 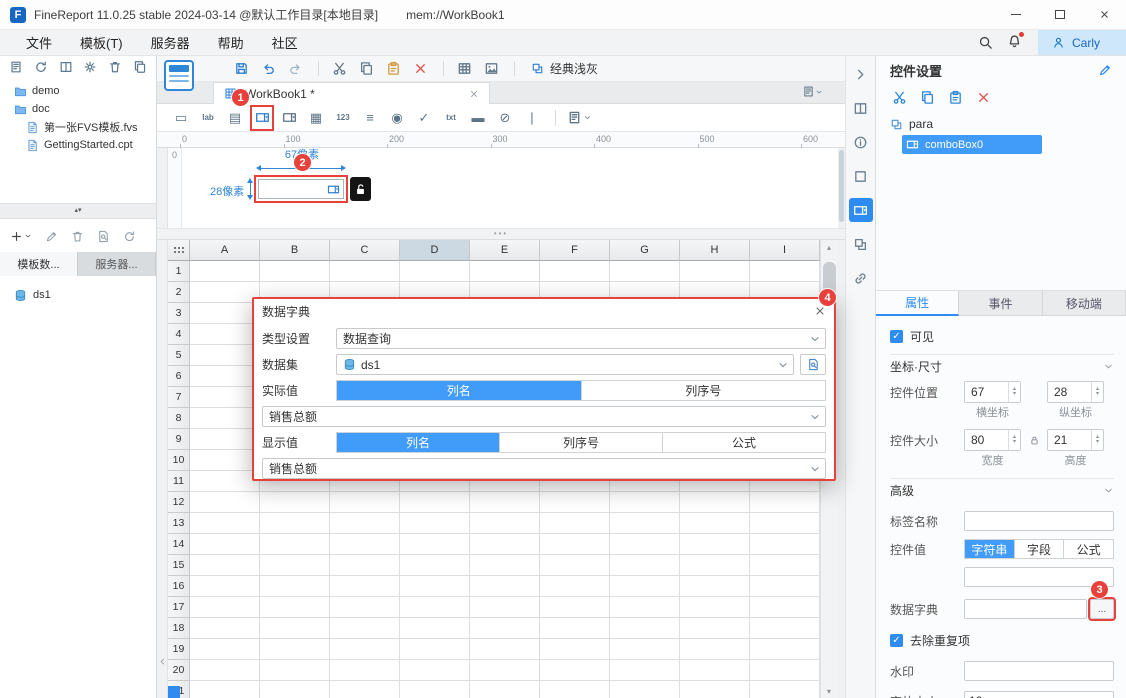 I want to click on panel-tab-属性: 属性, so click(x=918, y=303).